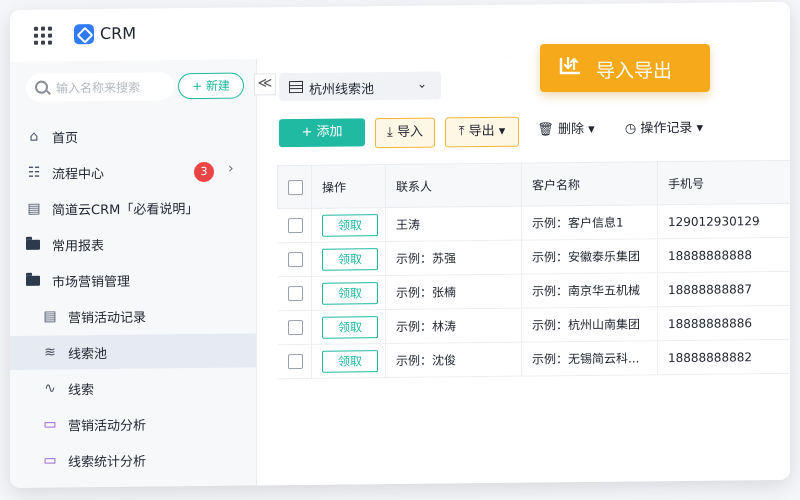  Describe the element at coordinates (589, 290) in the screenshot. I see `customer-cell: 示例：南京华五机械` at that location.